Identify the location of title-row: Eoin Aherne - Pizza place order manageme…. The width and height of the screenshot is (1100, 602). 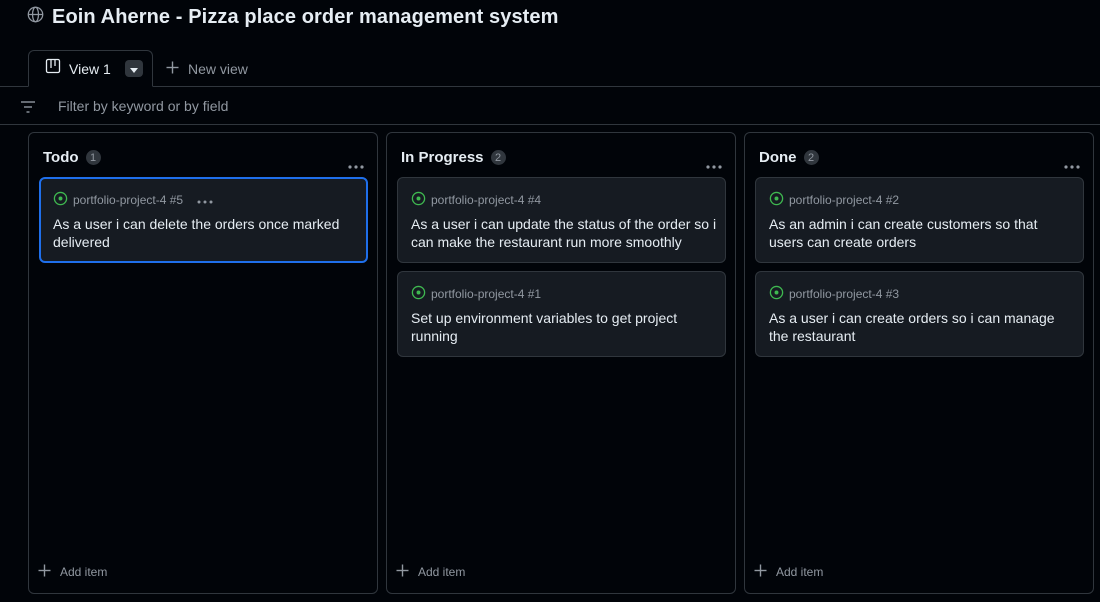
(293, 17).